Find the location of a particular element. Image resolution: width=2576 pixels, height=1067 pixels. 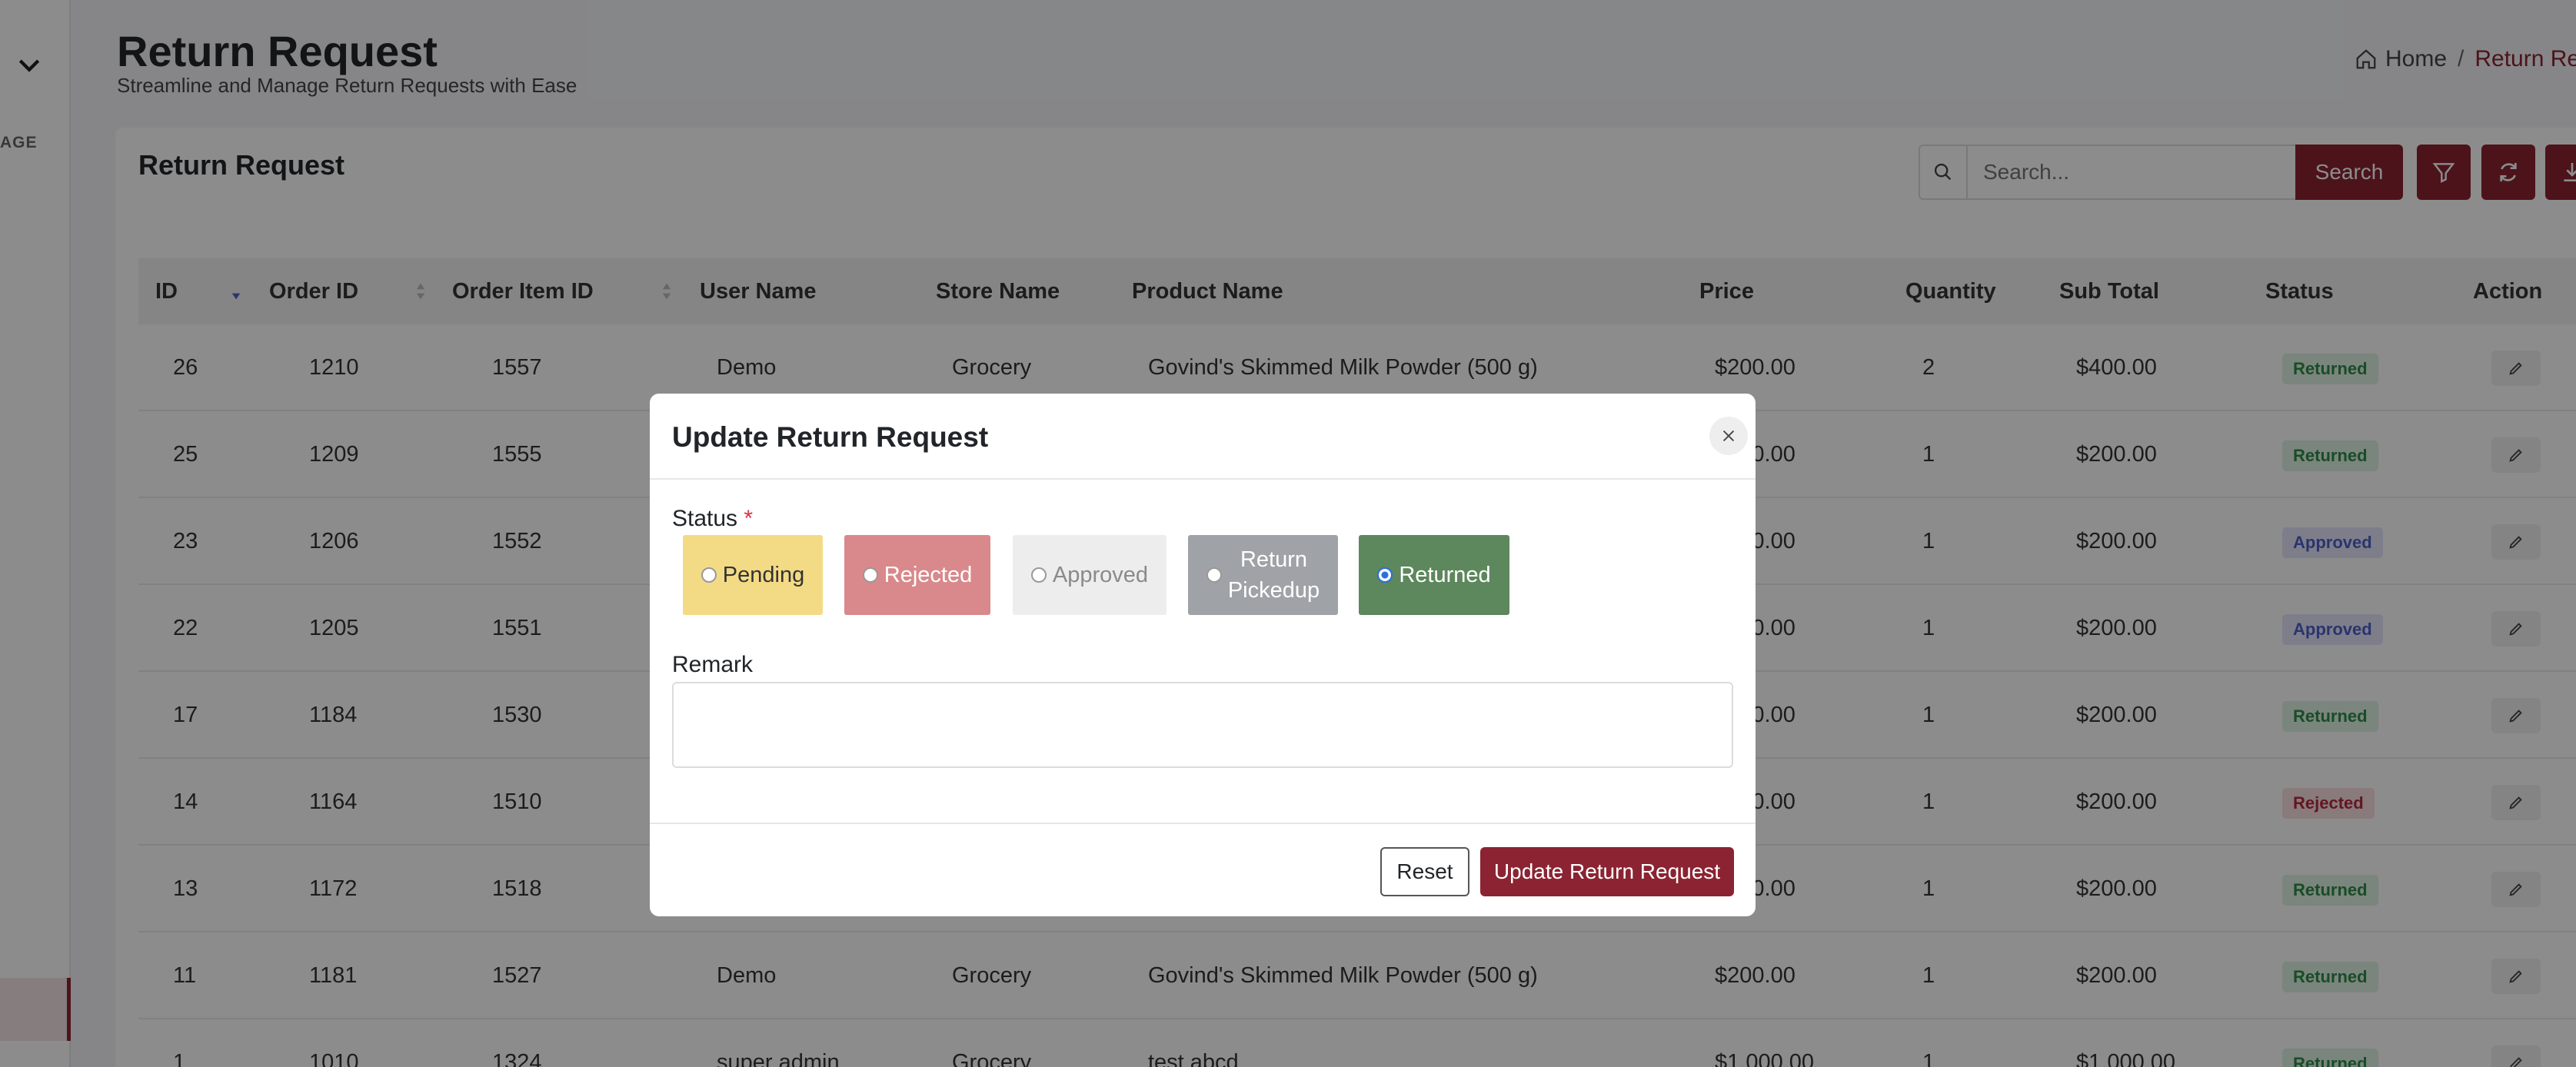

status-option-rejected: Rejected is located at coordinates (917, 575).